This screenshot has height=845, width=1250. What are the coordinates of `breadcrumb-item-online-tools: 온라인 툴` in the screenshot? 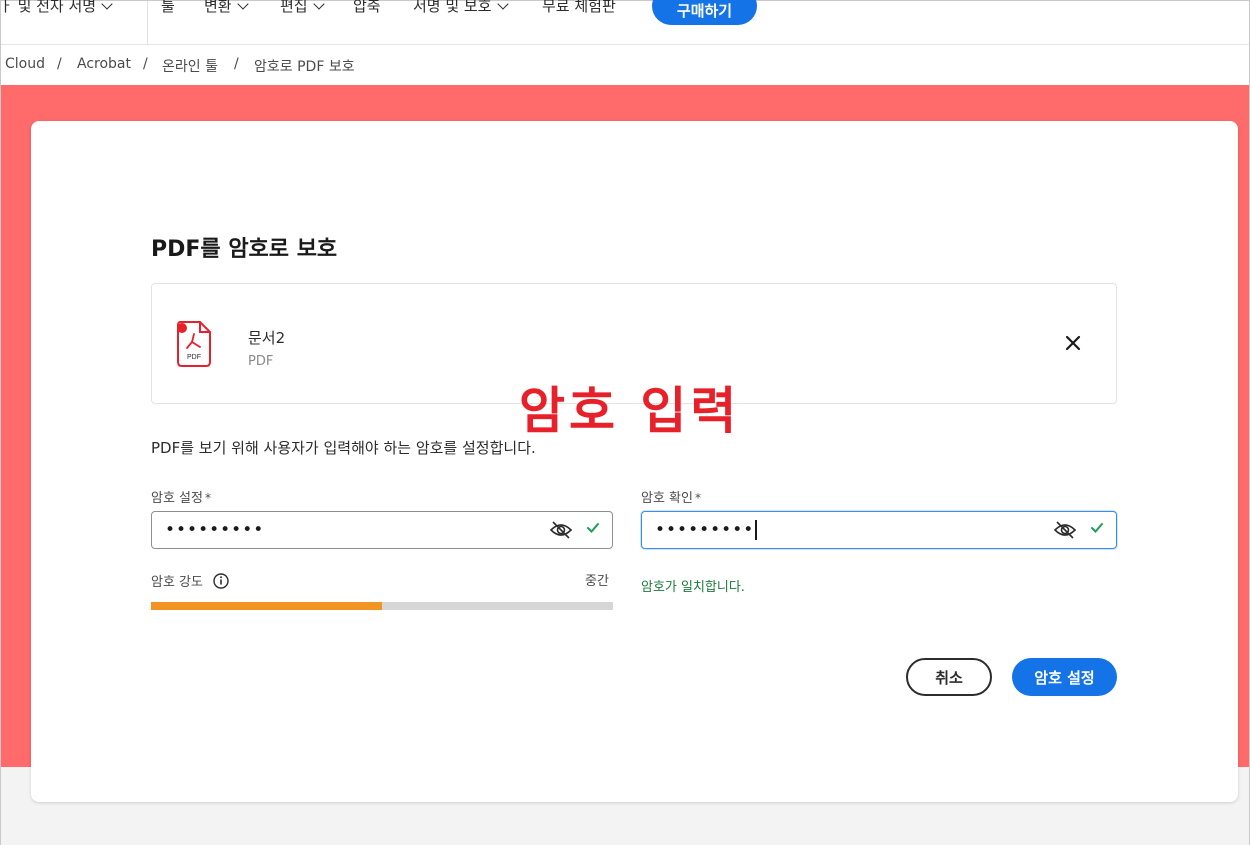 It's located at (190, 66).